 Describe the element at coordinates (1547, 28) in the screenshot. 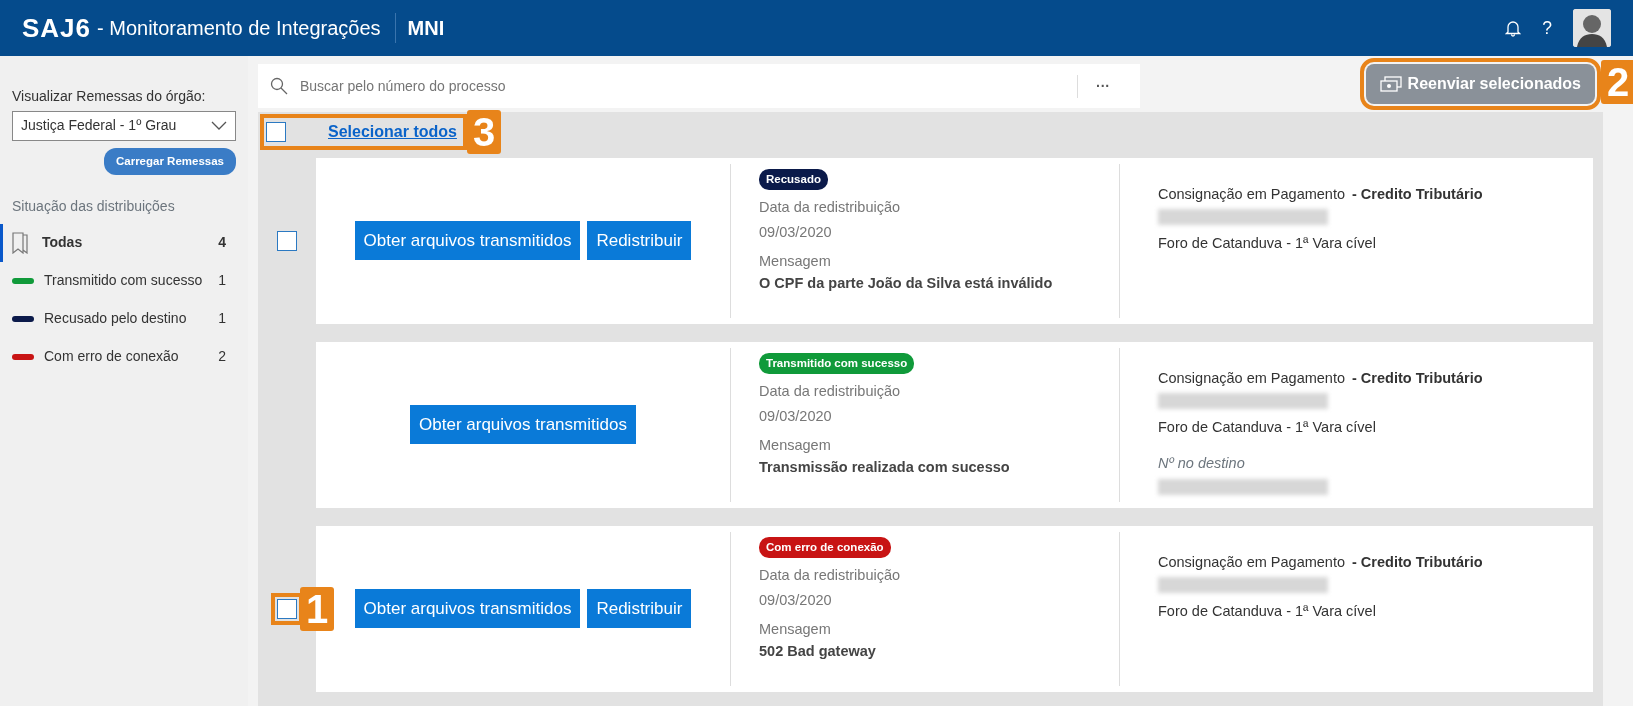

I see `help-button: ?` at that location.